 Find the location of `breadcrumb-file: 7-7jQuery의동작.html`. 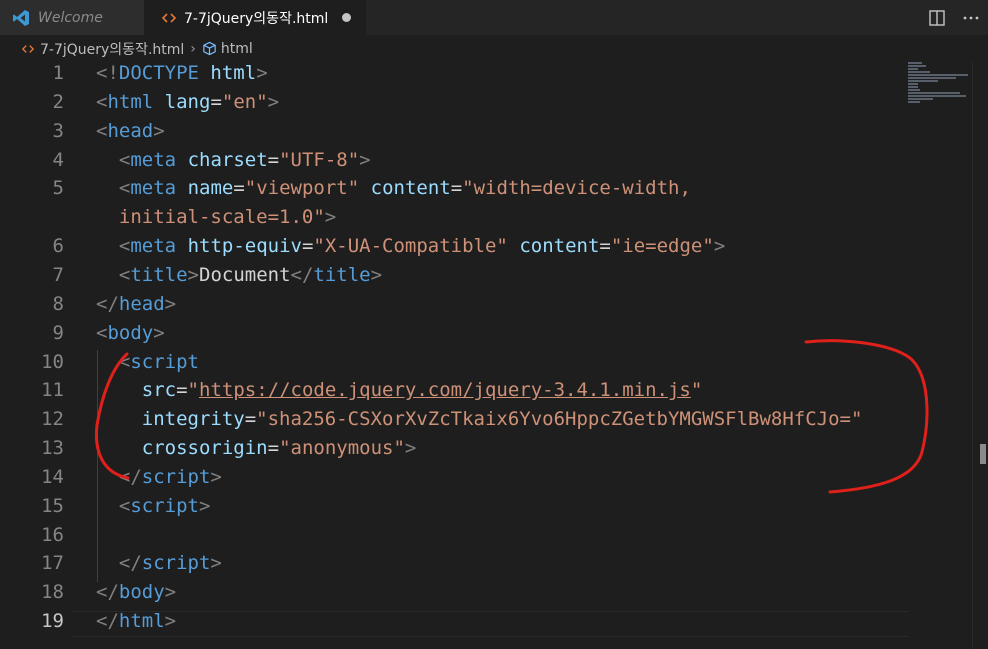

breadcrumb-file: 7-7jQuery의동작.html is located at coordinates (103, 49).